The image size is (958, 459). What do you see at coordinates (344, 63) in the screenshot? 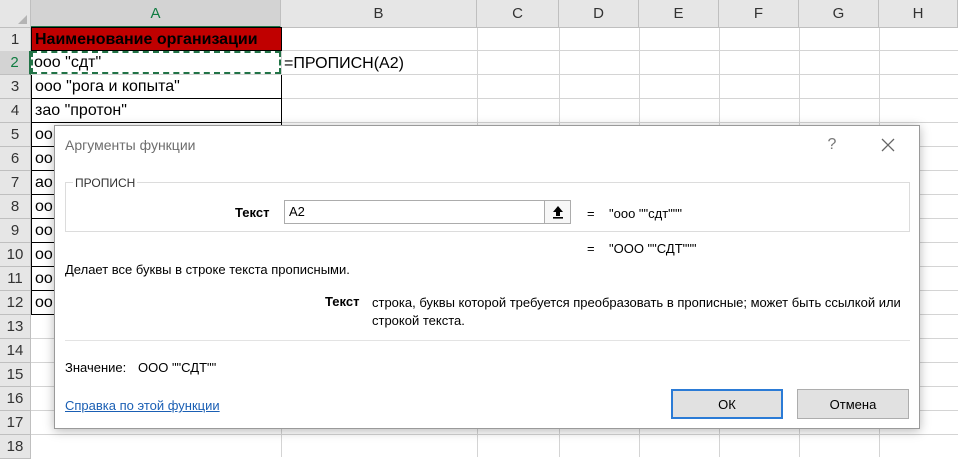
I see `cell-b2-formula: =ПРОПИСН(A2)` at bounding box center [344, 63].